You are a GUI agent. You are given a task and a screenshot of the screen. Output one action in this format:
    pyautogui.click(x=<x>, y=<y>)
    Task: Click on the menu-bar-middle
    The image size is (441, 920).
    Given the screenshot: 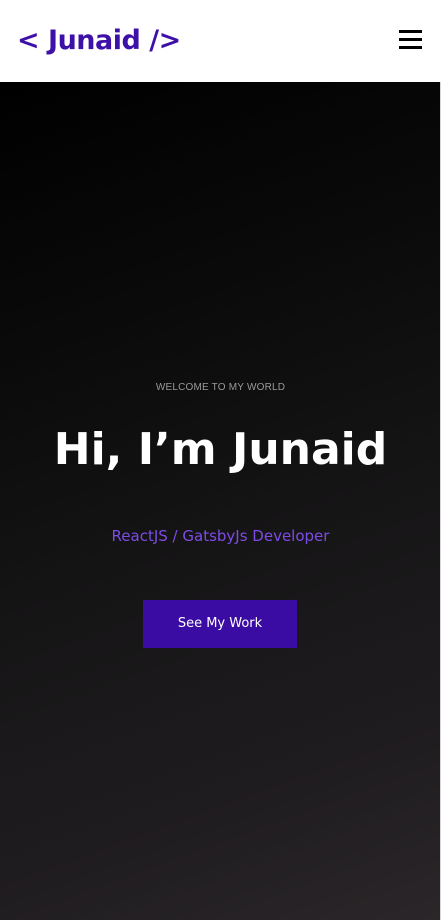 What is the action you would take?
    pyautogui.click(x=410, y=39)
    